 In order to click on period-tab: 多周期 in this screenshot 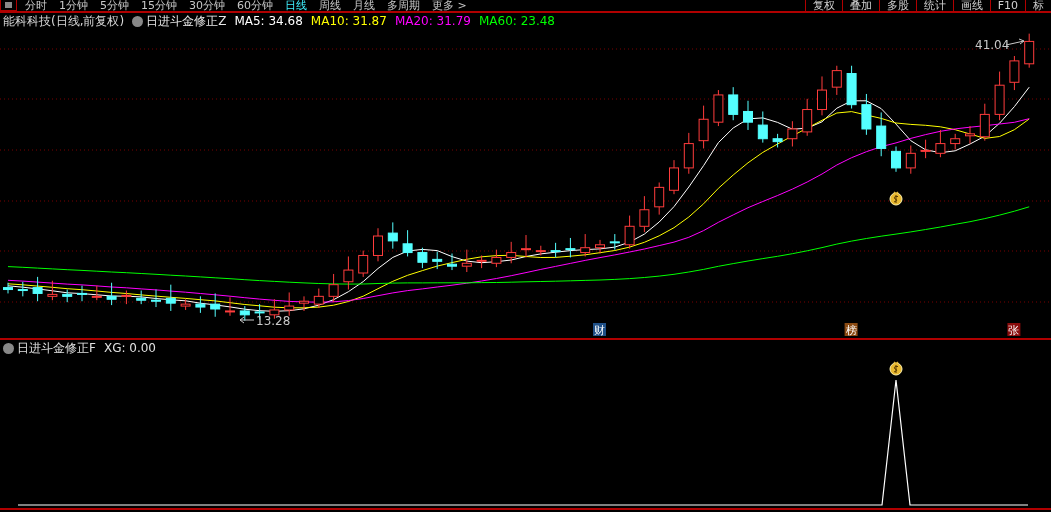, I will do `click(403, 5)`.